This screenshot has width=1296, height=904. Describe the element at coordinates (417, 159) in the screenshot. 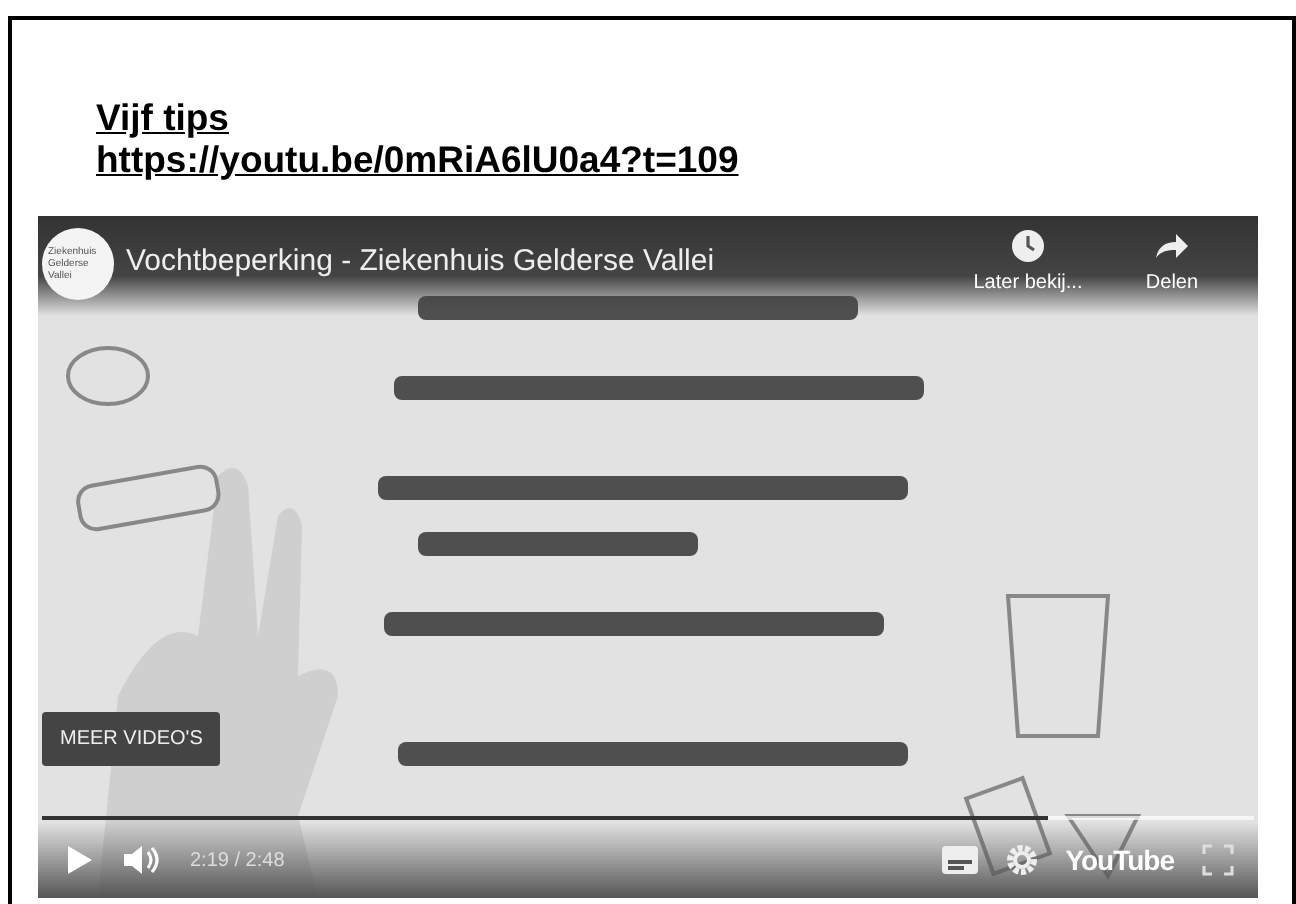

I see `video-link: https://youtu.be/0mRiA6lU0a4?t=109` at that location.